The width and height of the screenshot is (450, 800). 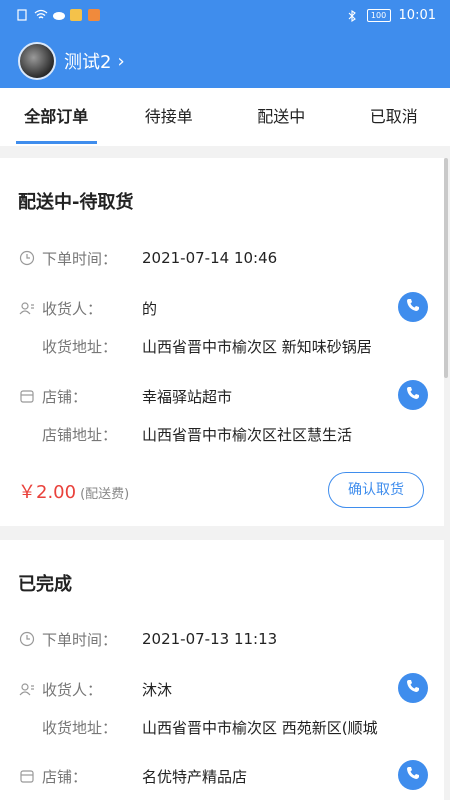 I want to click on user-profile-link: 测试2 ›, so click(x=71, y=61).